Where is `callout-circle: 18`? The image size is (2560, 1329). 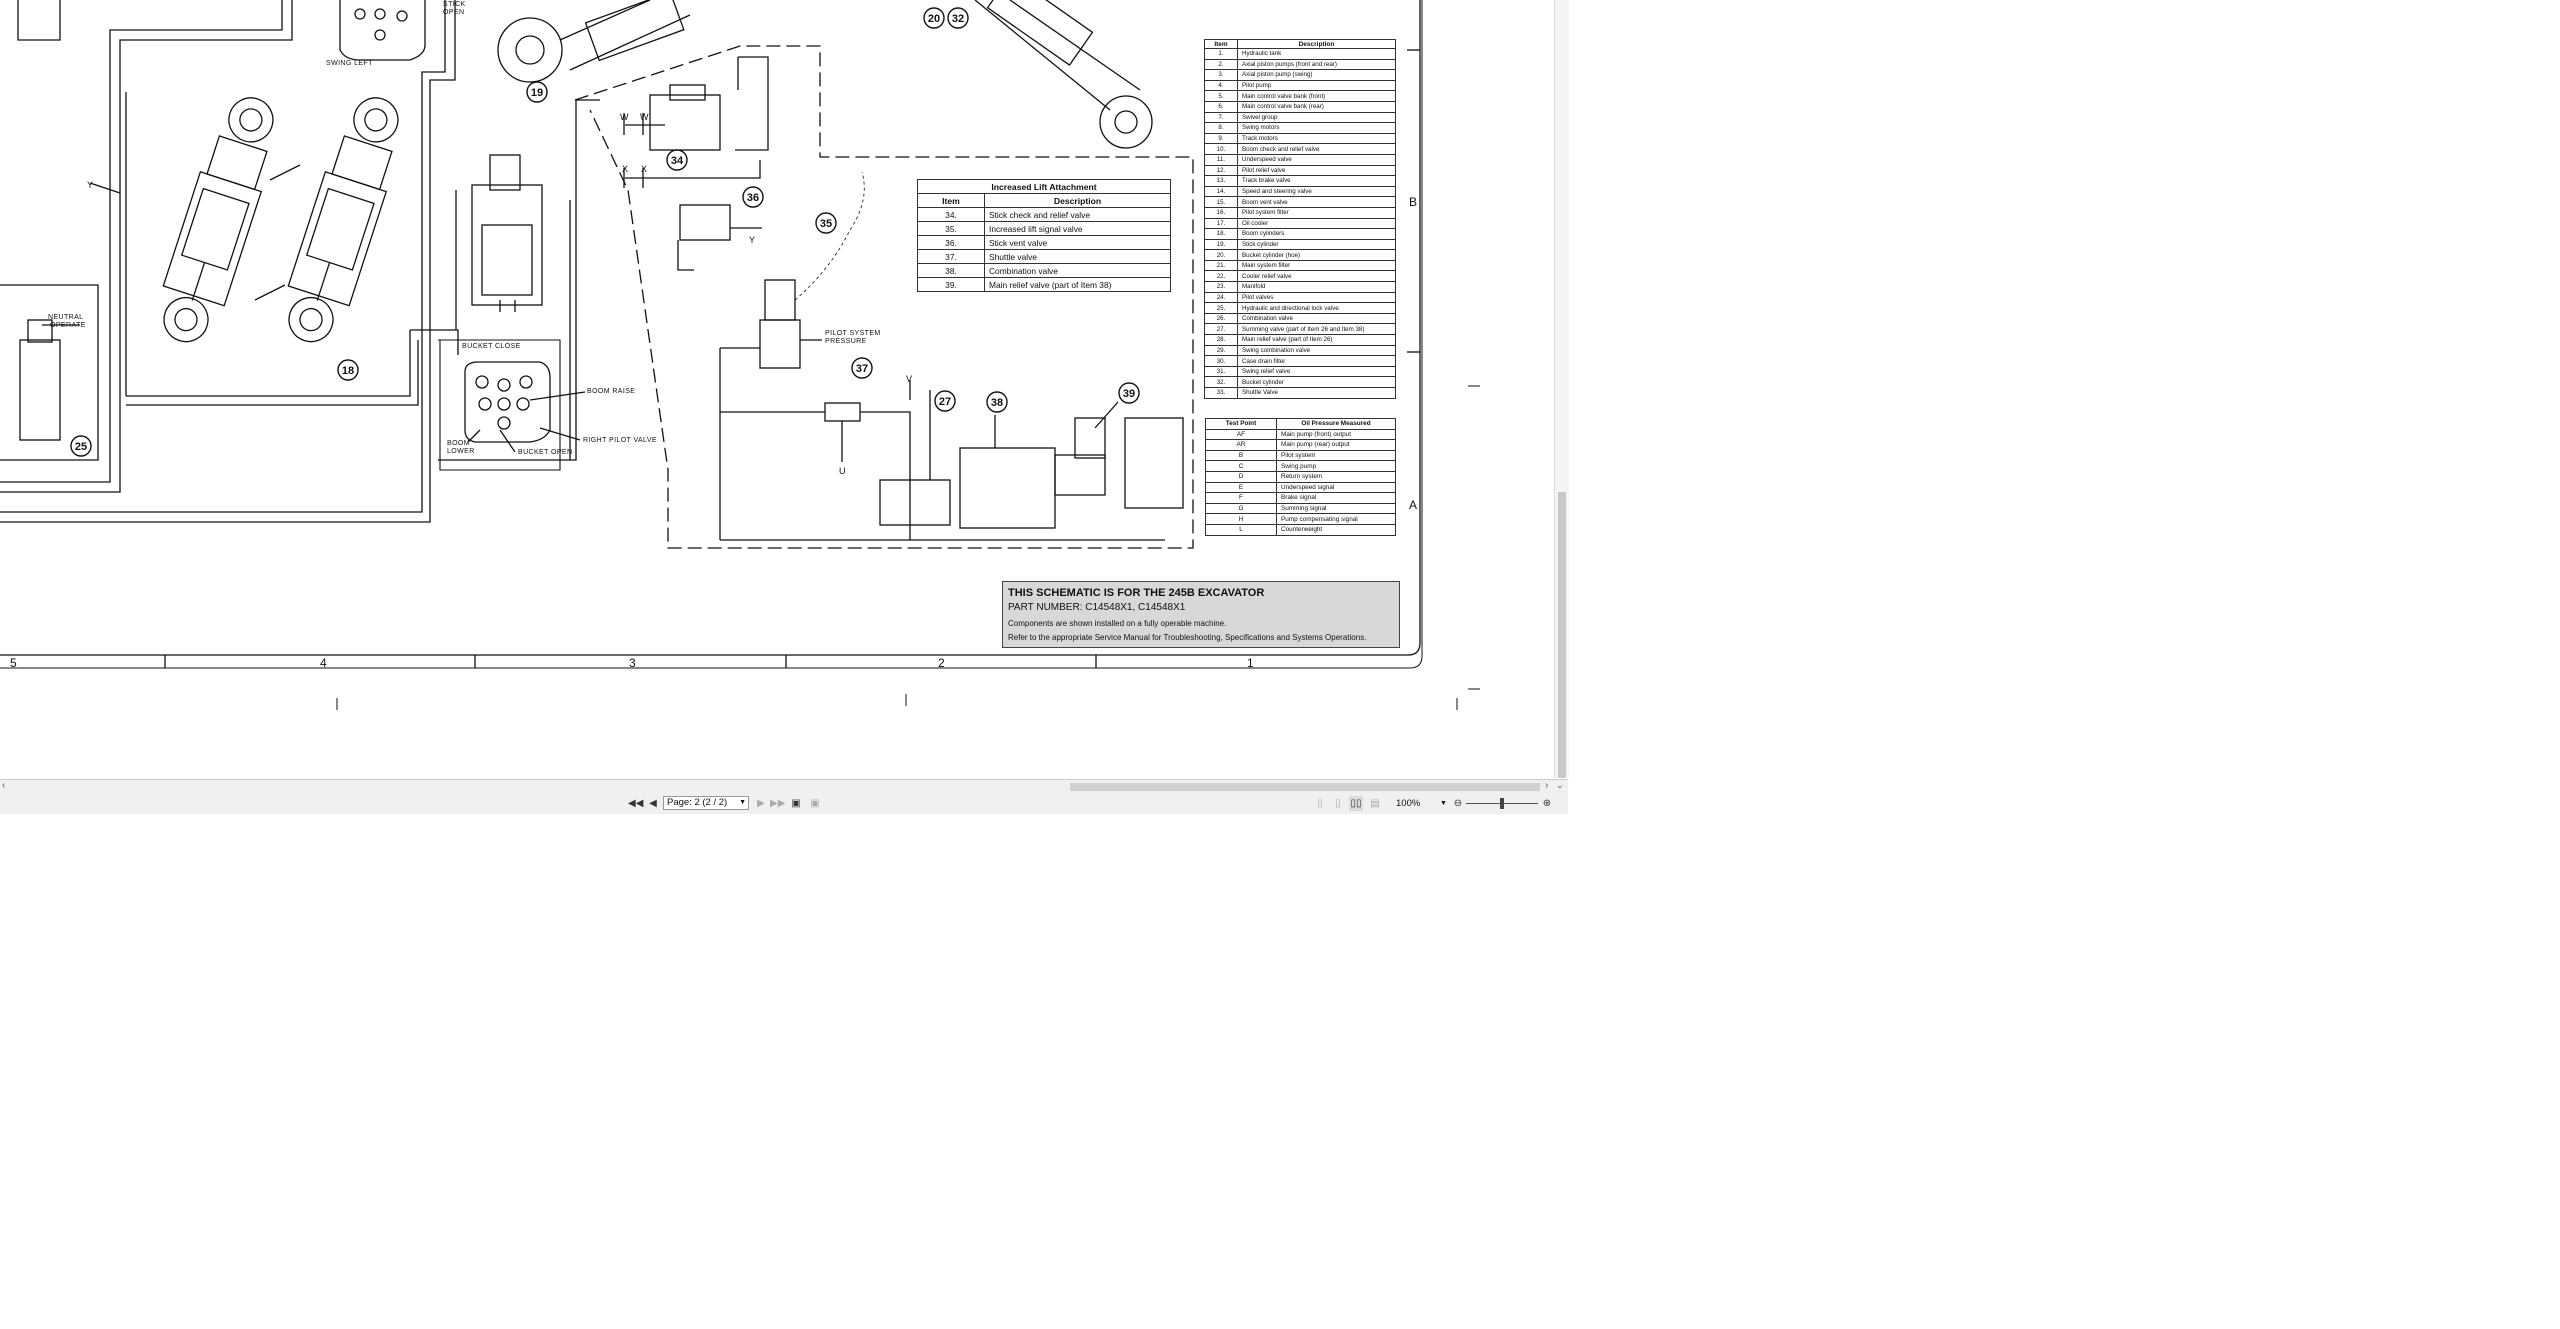 callout-circle: 18 is located at coordinates (348, 370).